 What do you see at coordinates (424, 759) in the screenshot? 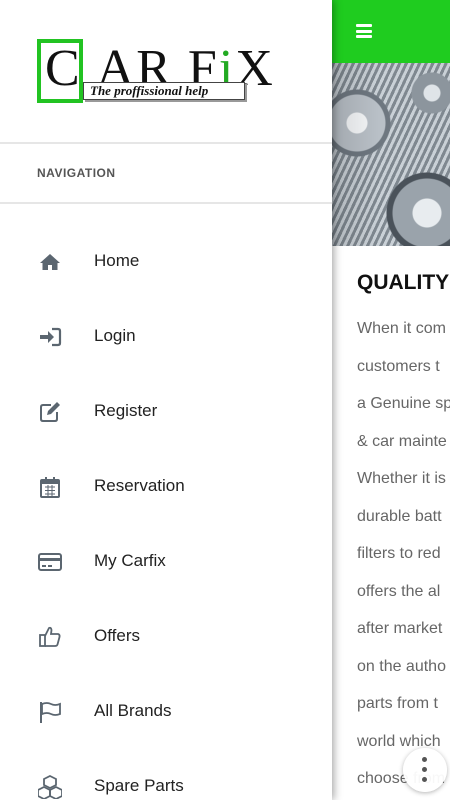
I see `more-vert-icon` at bounding box center [424, 759].